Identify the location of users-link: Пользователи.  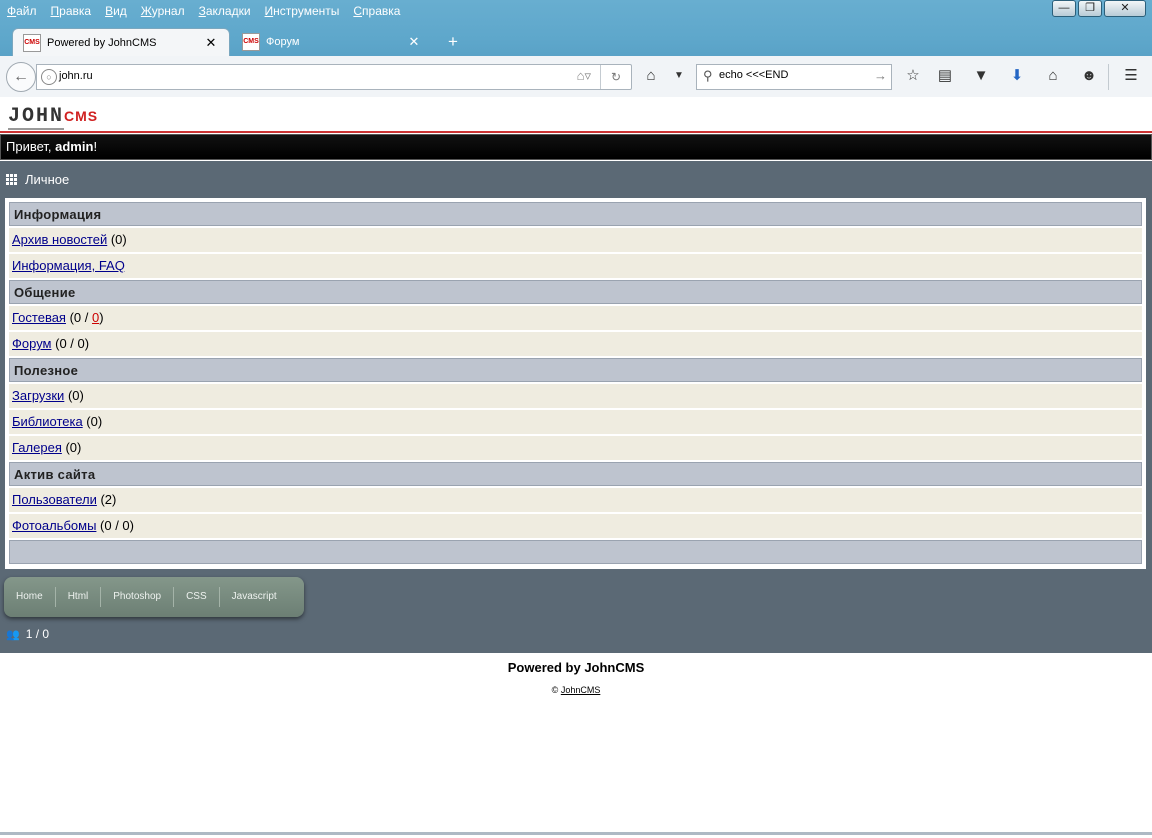
(54, 499).